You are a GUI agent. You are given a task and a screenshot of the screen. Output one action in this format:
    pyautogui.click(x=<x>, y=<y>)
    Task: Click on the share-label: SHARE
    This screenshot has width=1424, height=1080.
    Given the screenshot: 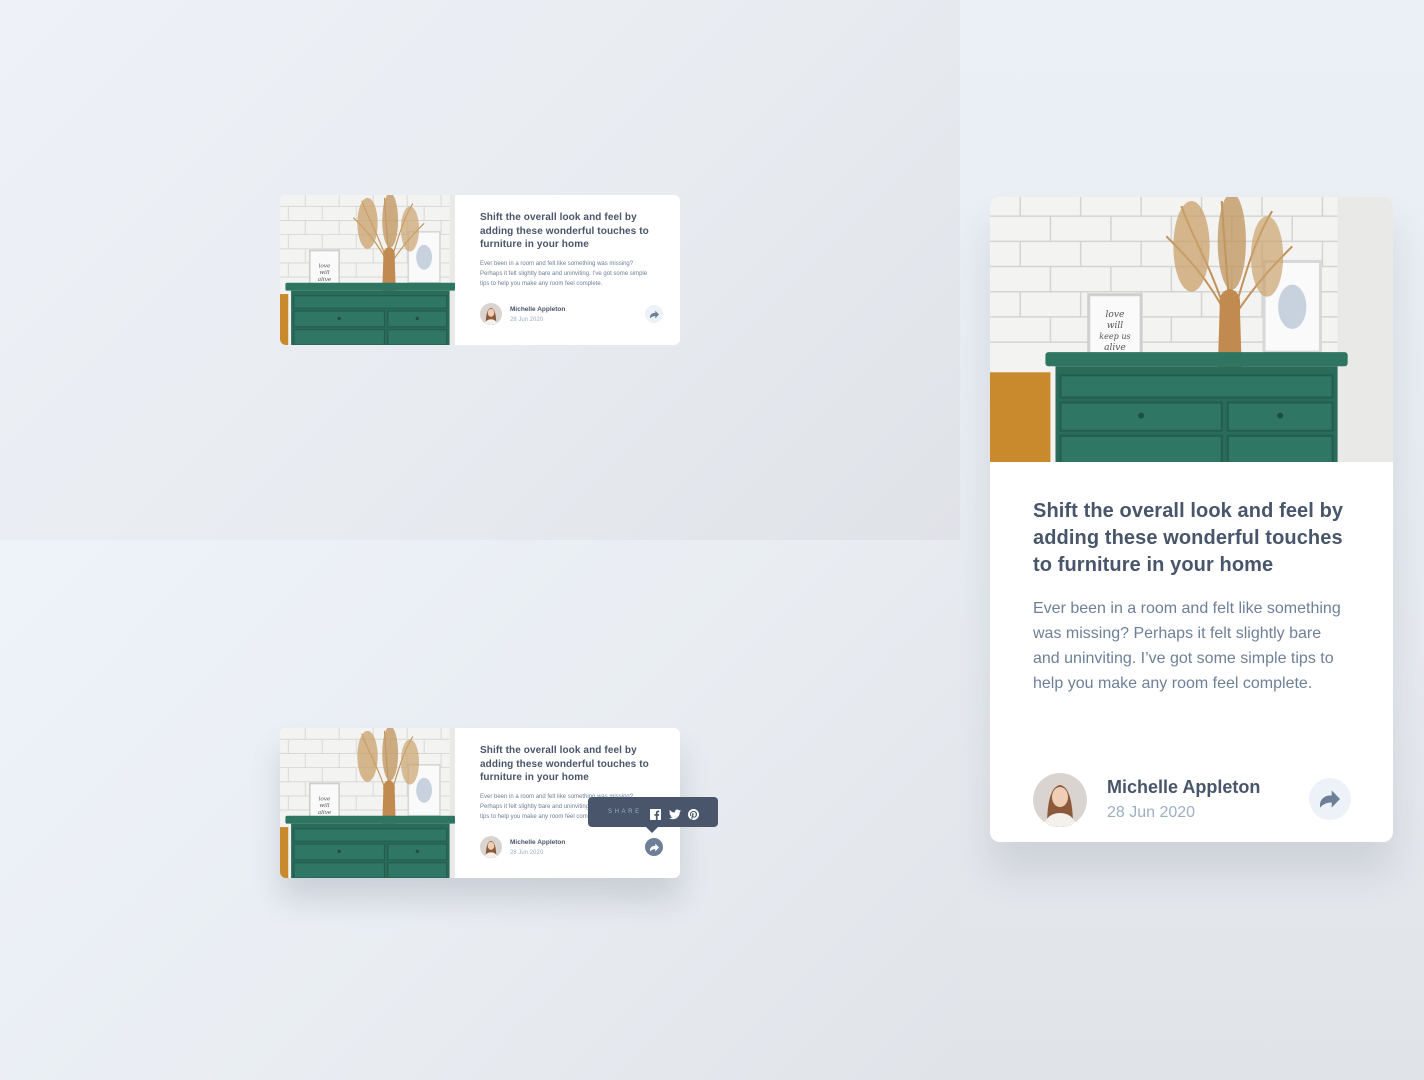 What is the action you would take?
    pyautogui.click(x=625, y=812)
    